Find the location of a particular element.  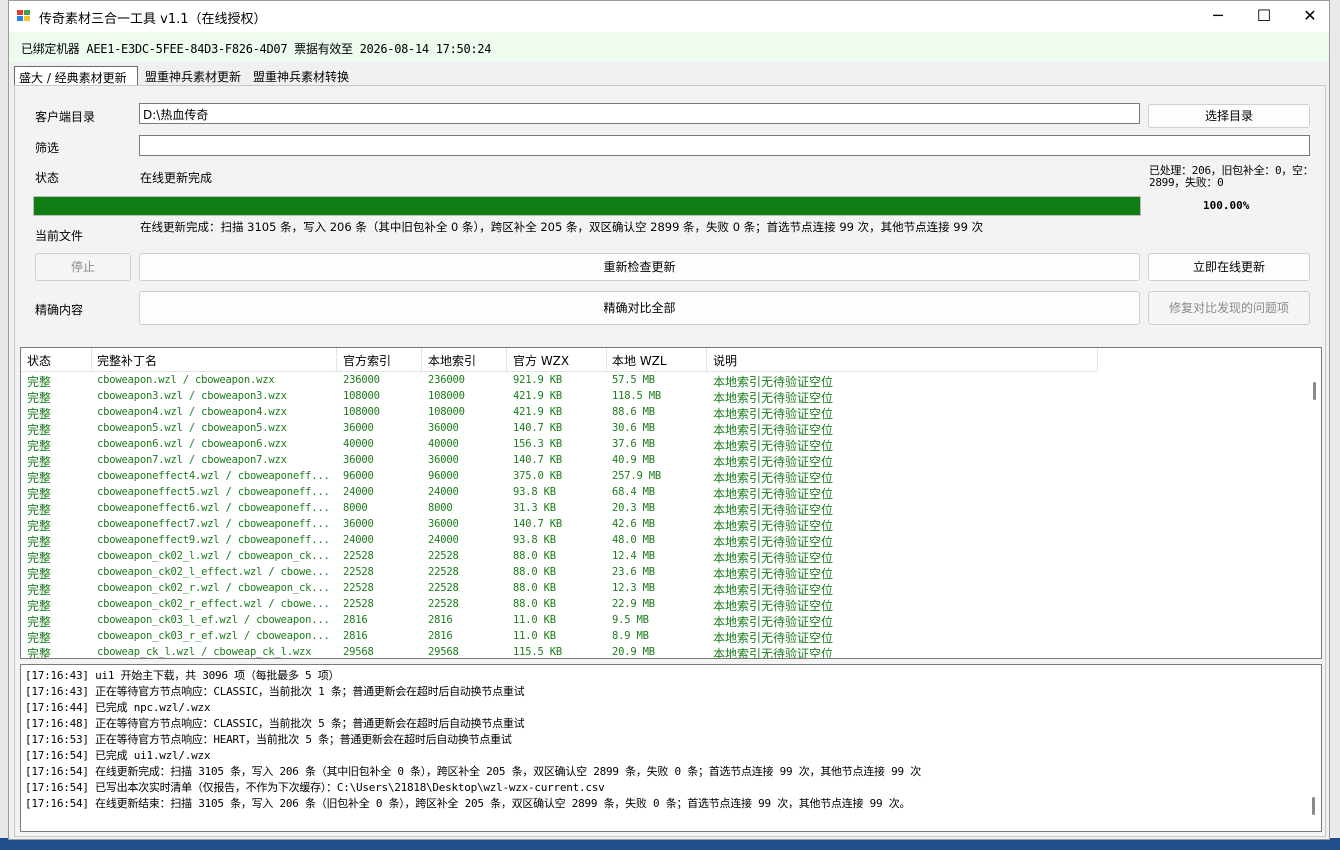

maximize-button: ☐ is located at coordinates (1264, 16).